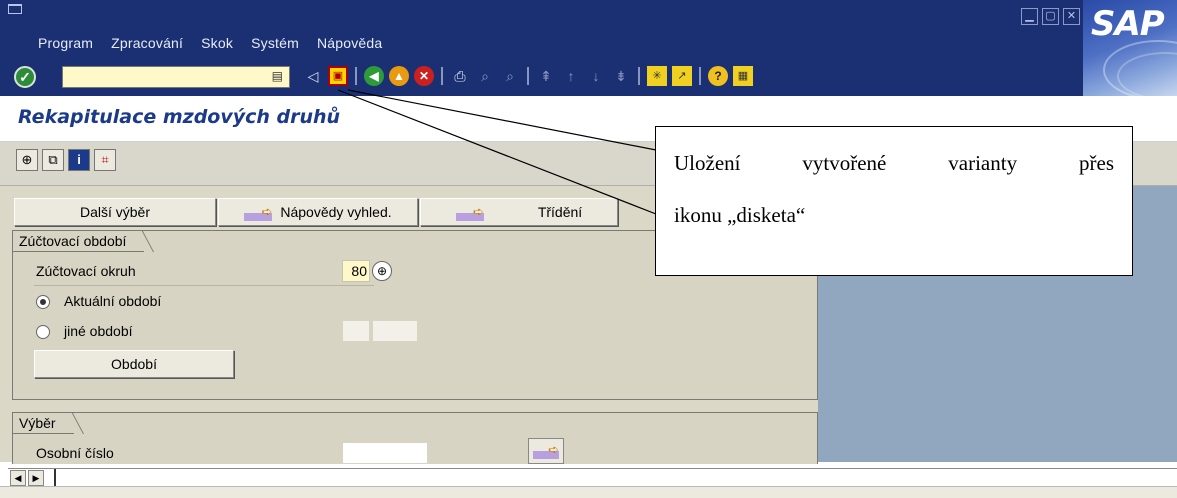 This screenshot has width=1177, height=498. I want to click on maximize-icon: ▢, so click(1050, 16).